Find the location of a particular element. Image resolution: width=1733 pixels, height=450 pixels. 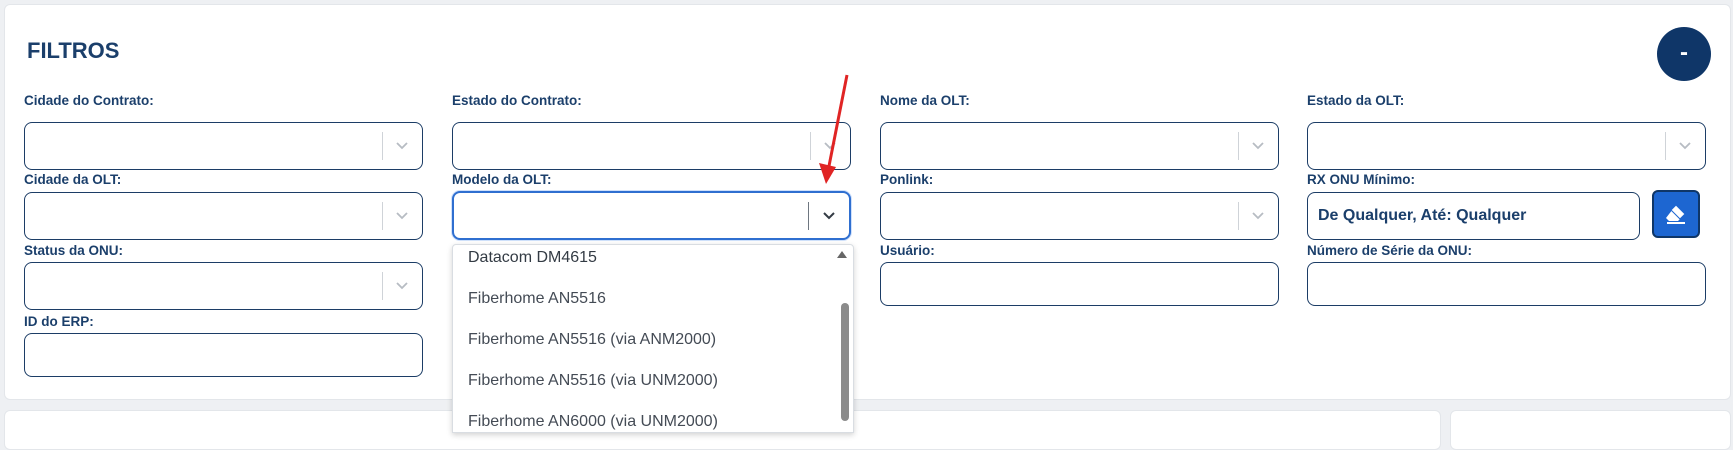

clear-rx-button is located at coordinates (1676, 214).